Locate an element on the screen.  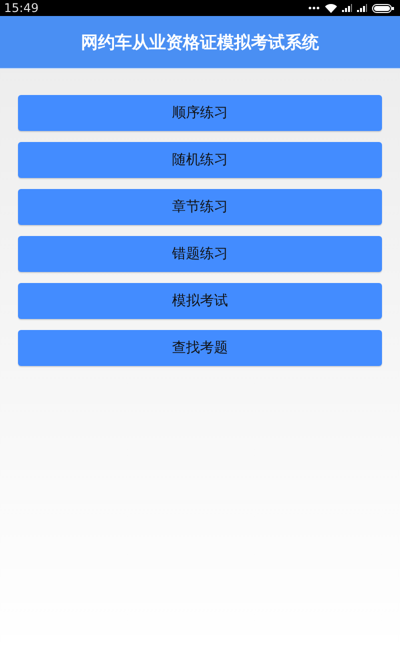
menu-button: 顺序练习 is located at coordinates (200, 113).